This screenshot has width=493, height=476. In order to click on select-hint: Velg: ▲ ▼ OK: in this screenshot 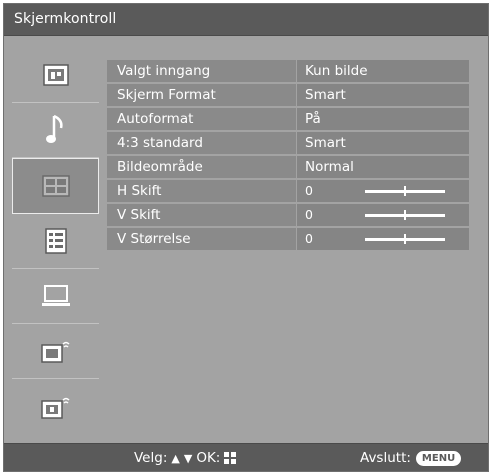, I will do `click(185, 458)`.